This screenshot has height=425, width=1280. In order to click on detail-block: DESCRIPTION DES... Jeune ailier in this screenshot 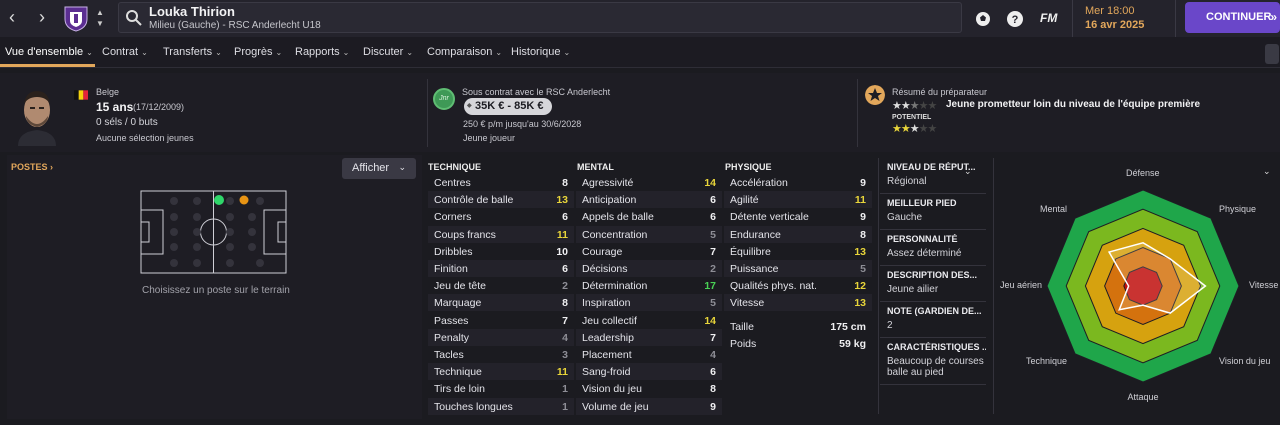, I will do `click(933, 284)`.